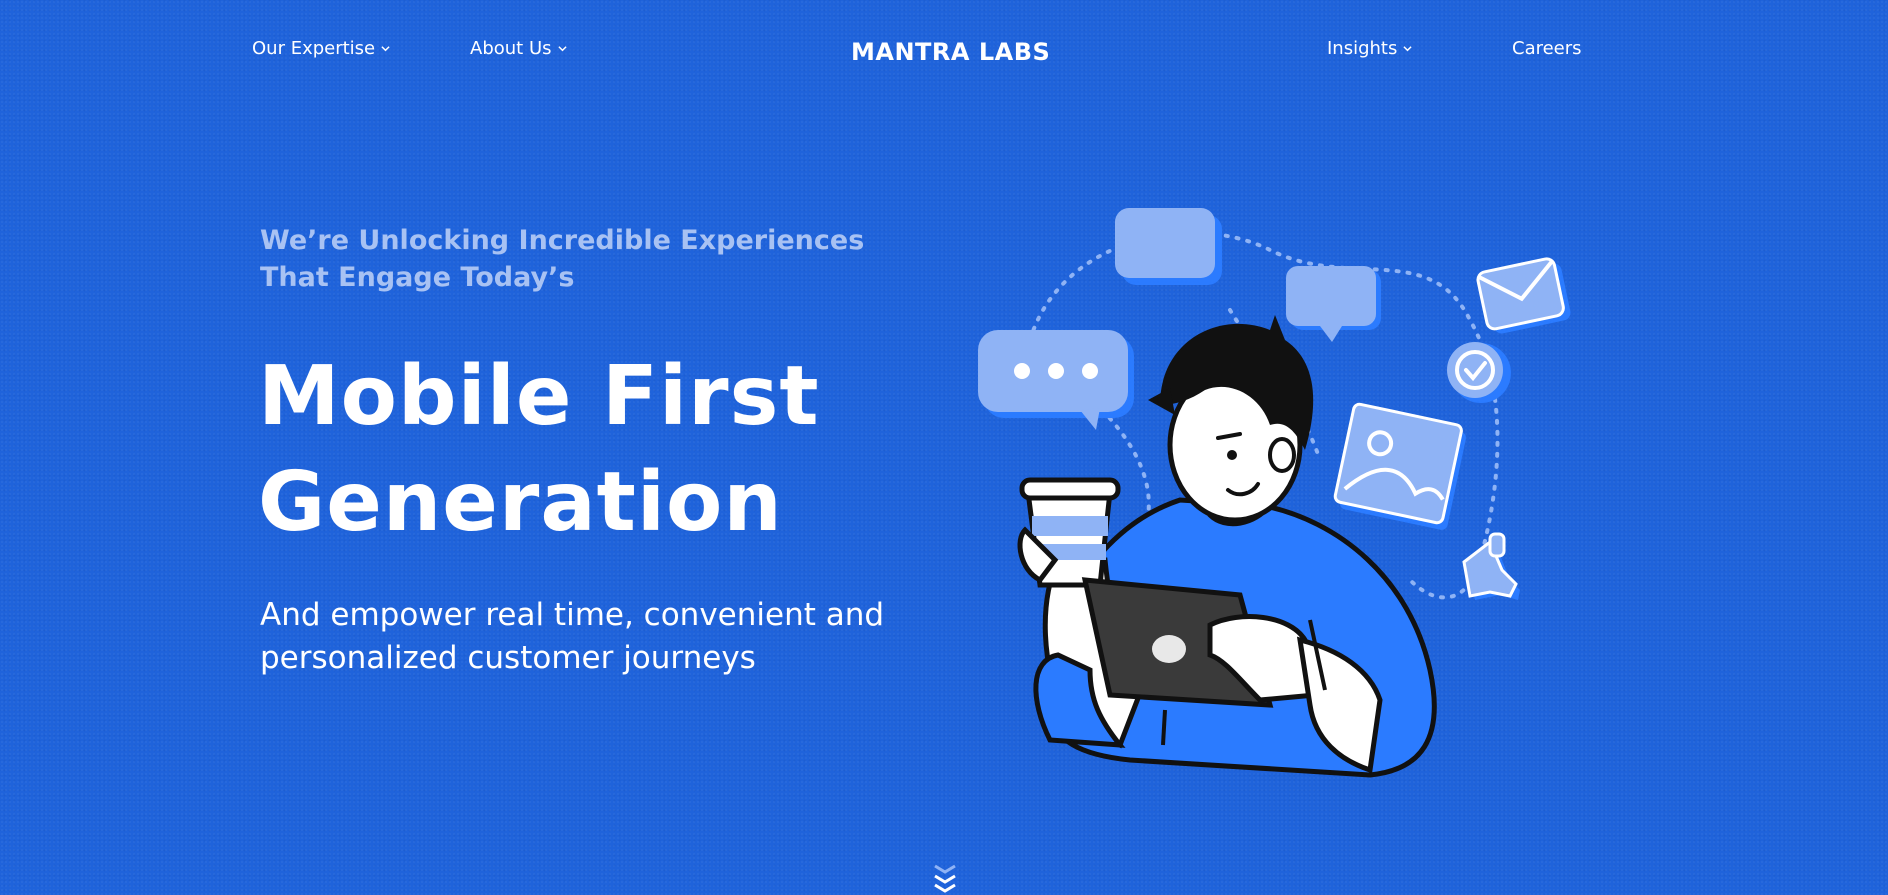 The width and height of the screenshot is (1888, 895). Describe the element at coordinates (511, 48) in the screenshot. I see `nav-about-us-label: About Us` at that location.